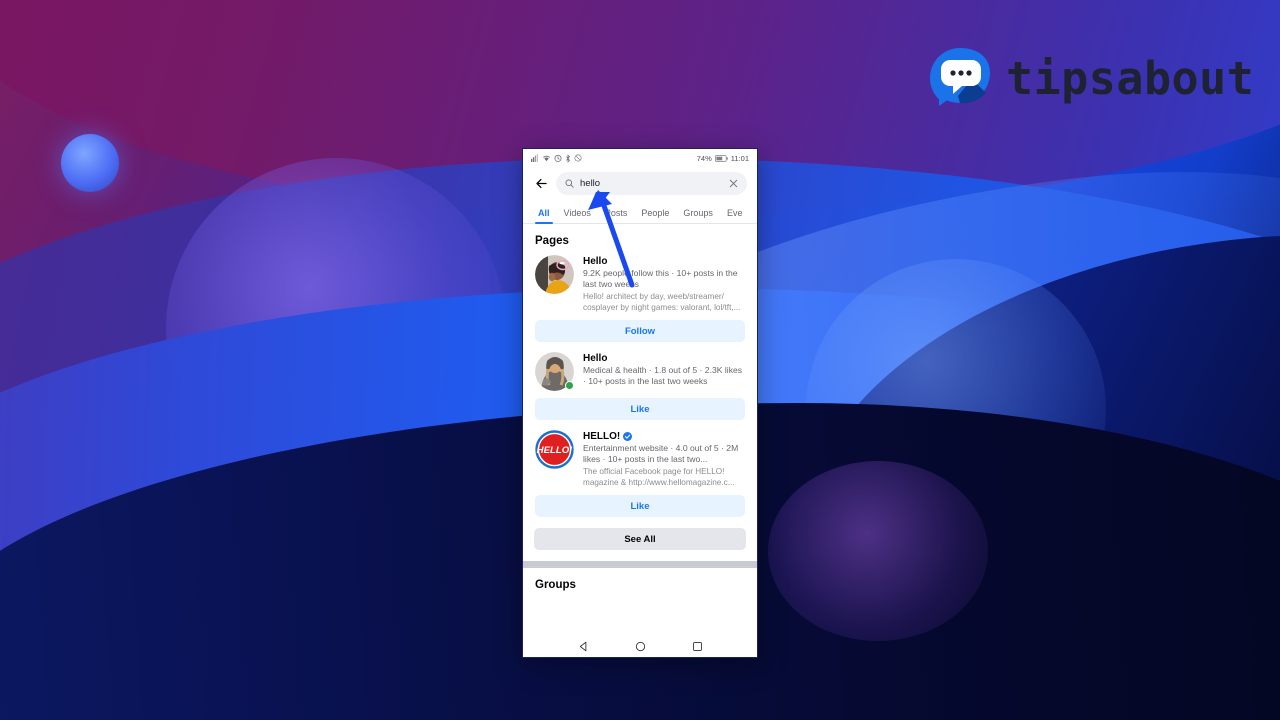 The width and height of the screenshot is (1280, 720). What do you see at coordinates (1130, 78) in the screenshot?
I see `logo-wordmark: tipsabout` at bounding box center [1130, 78].